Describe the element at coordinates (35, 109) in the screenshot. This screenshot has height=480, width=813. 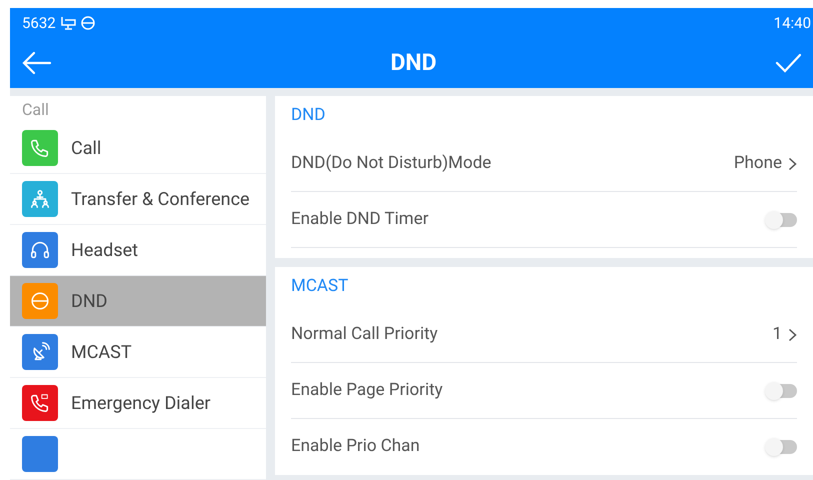
I see `sidebar-heading: Call` at that location.